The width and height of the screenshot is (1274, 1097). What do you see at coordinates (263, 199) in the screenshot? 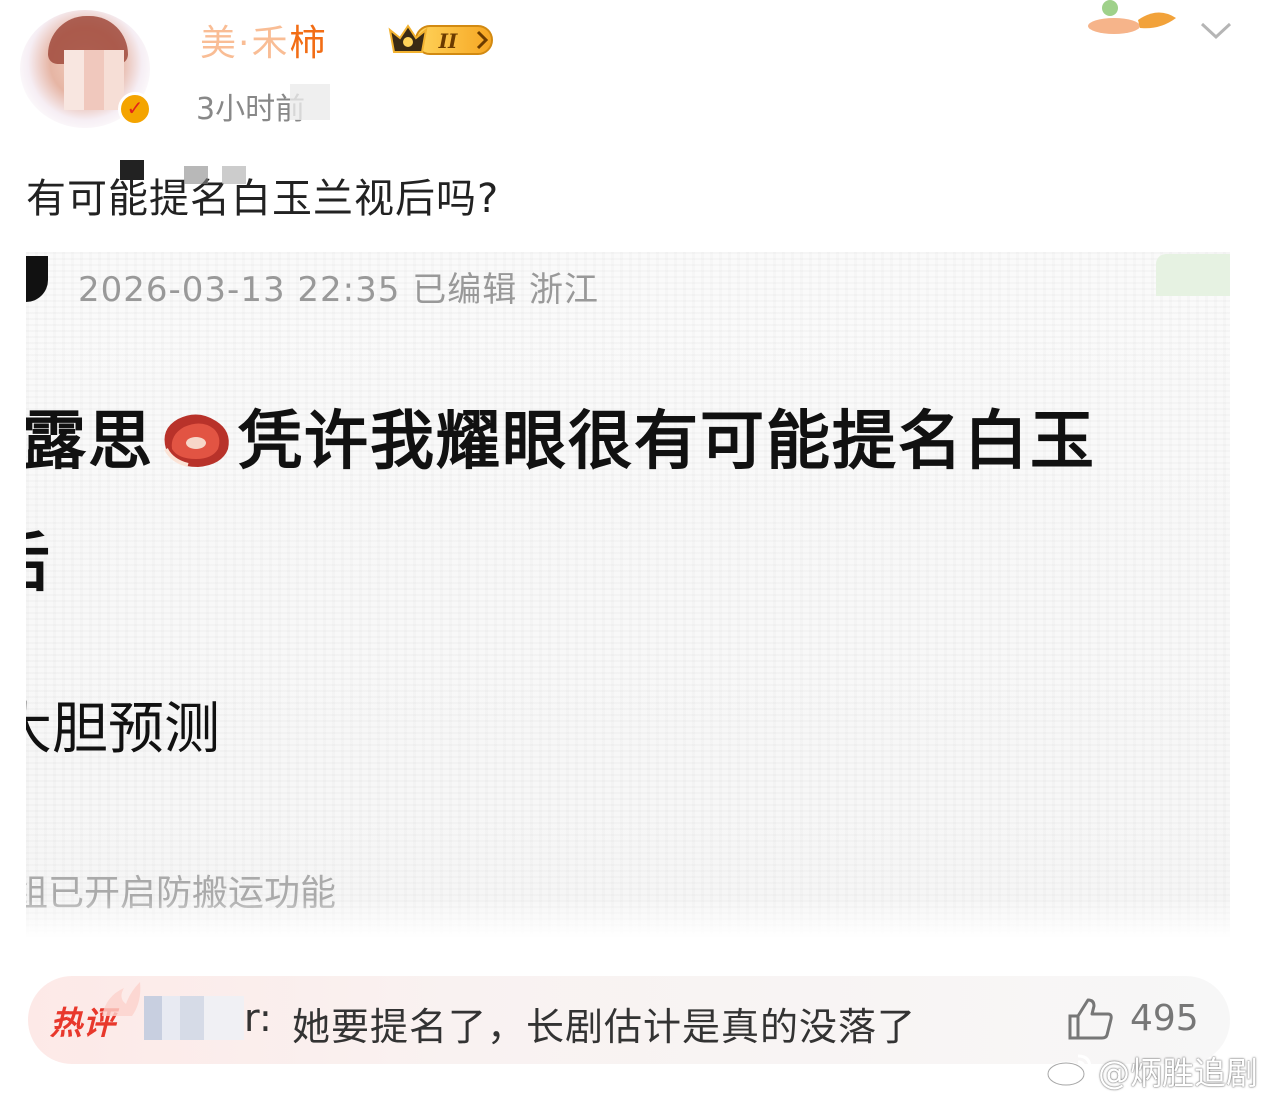
I see `post-text: 有可能提名白玉兰视后吗?` at bounding box center [263, 199].